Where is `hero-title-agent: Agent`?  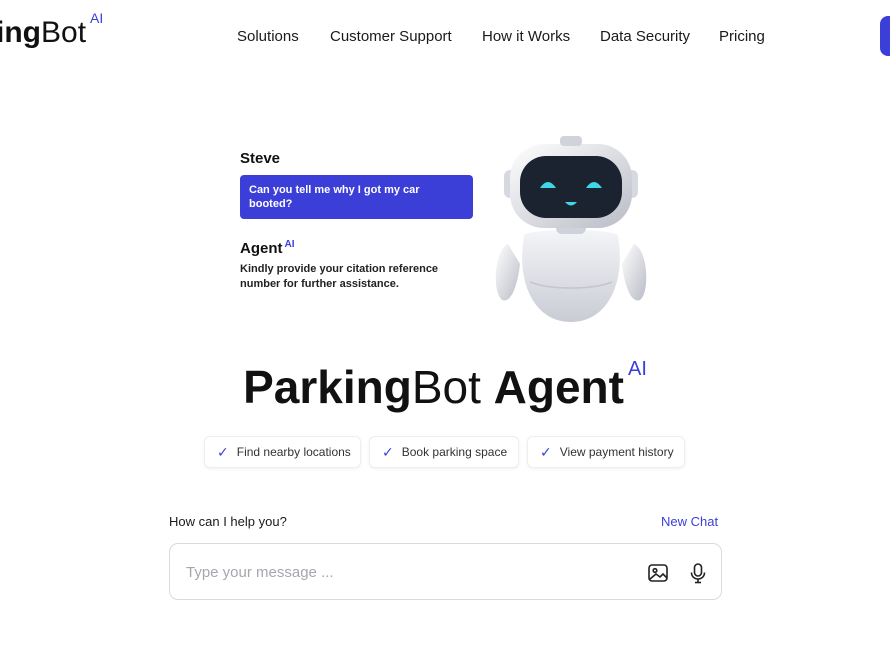 hero-title-agent: Agent is located at coordinates (558, 387).